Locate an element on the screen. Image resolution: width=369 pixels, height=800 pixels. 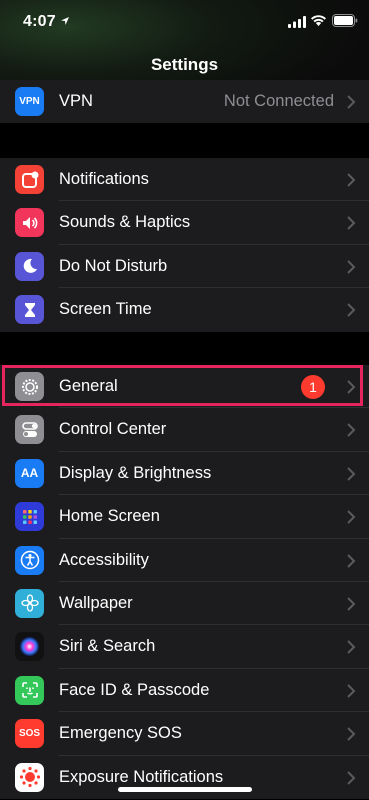
settings-row-sounds-haptics: Sounds & Haptics is located at coordinates (184, 223).